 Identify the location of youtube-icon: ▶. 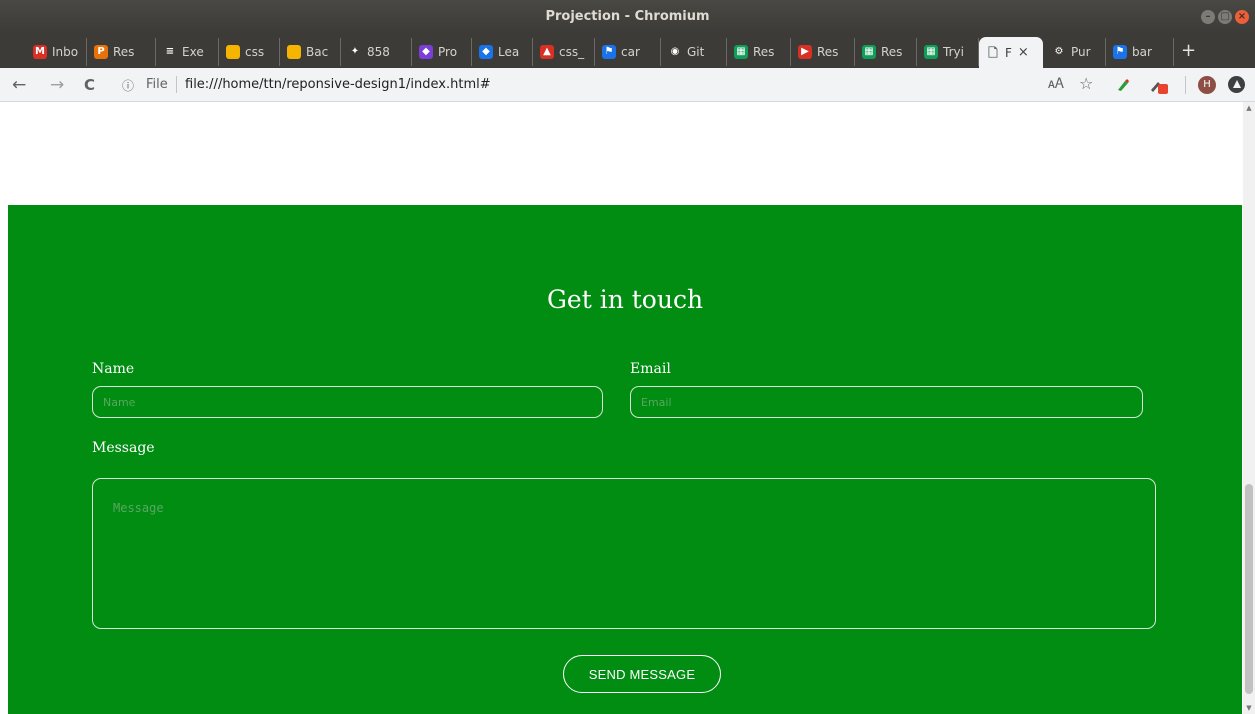
(805, 52).